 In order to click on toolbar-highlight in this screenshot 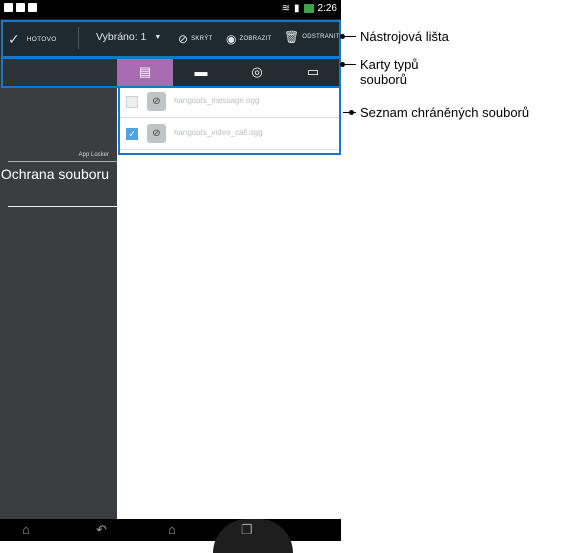, I will do `click(171, 39)`.